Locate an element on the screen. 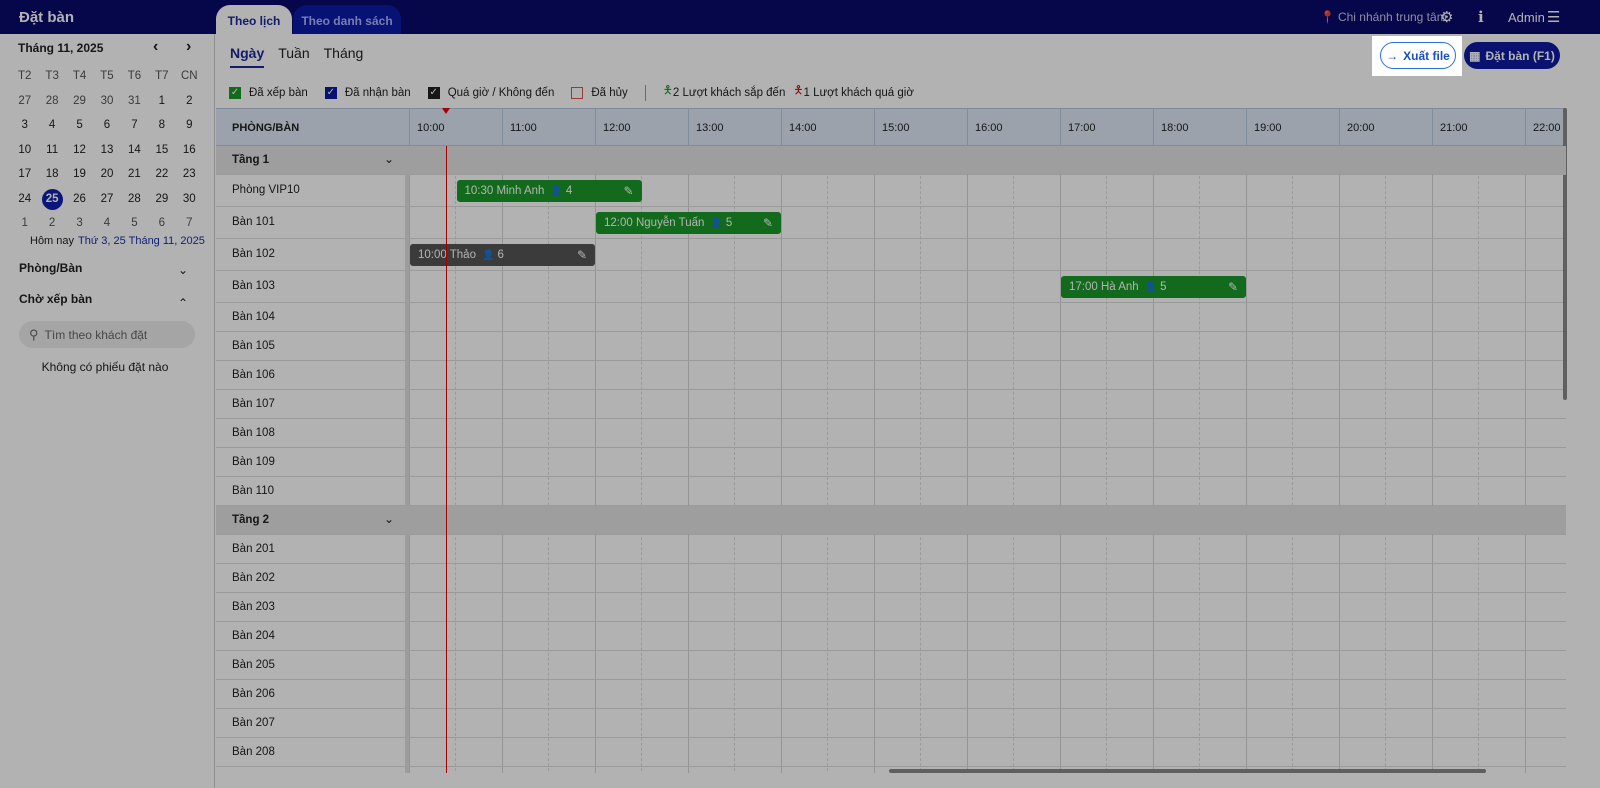  filter-seated: ✓ Đã xếp bàn is located at coordinates (268, 92).